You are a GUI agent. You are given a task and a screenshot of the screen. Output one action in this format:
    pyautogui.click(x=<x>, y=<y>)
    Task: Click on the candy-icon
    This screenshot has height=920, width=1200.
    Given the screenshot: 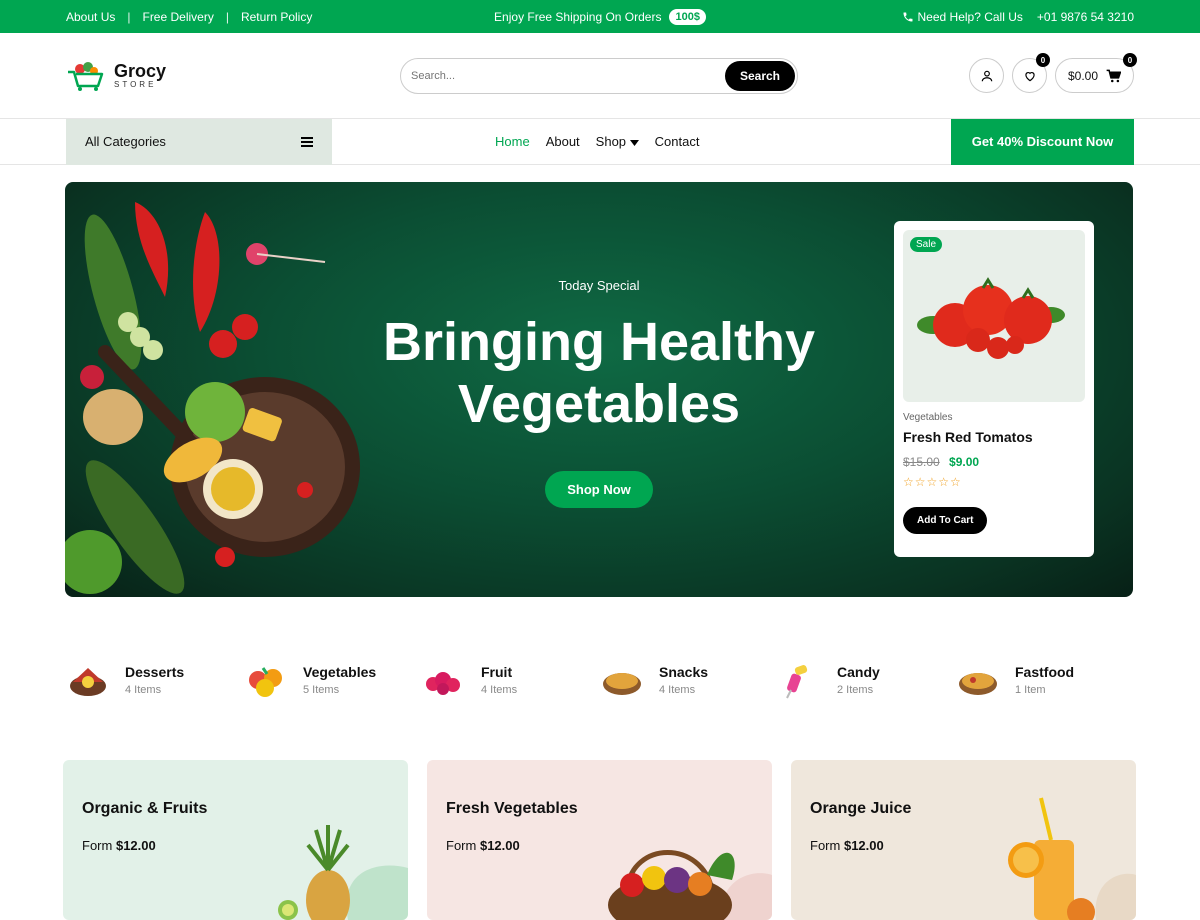 What is the action you would take?
    pyautogui.click(x=797, y=682)
    